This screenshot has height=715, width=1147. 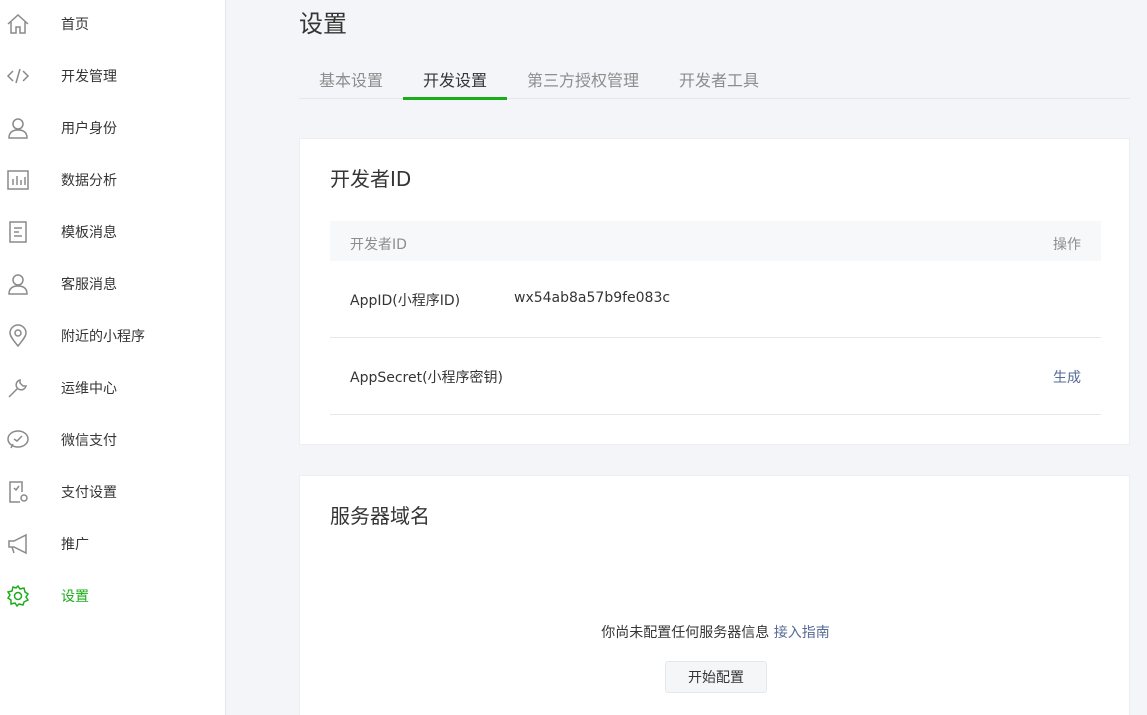 I want to click on column-header-action: 操作, so click(x=1067, y=245).